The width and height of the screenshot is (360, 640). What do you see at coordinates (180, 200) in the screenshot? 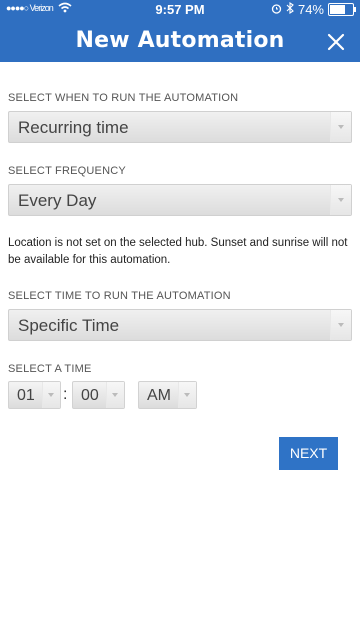
I see `frequency-select: Every Day` at bounding box center [180, 200].